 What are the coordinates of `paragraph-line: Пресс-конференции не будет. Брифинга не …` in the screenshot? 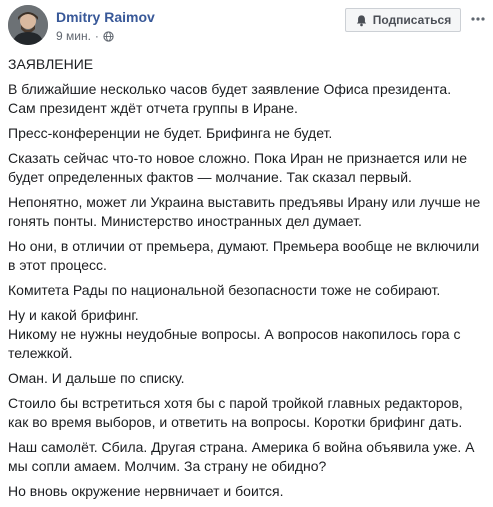 It's located at (170, 133).